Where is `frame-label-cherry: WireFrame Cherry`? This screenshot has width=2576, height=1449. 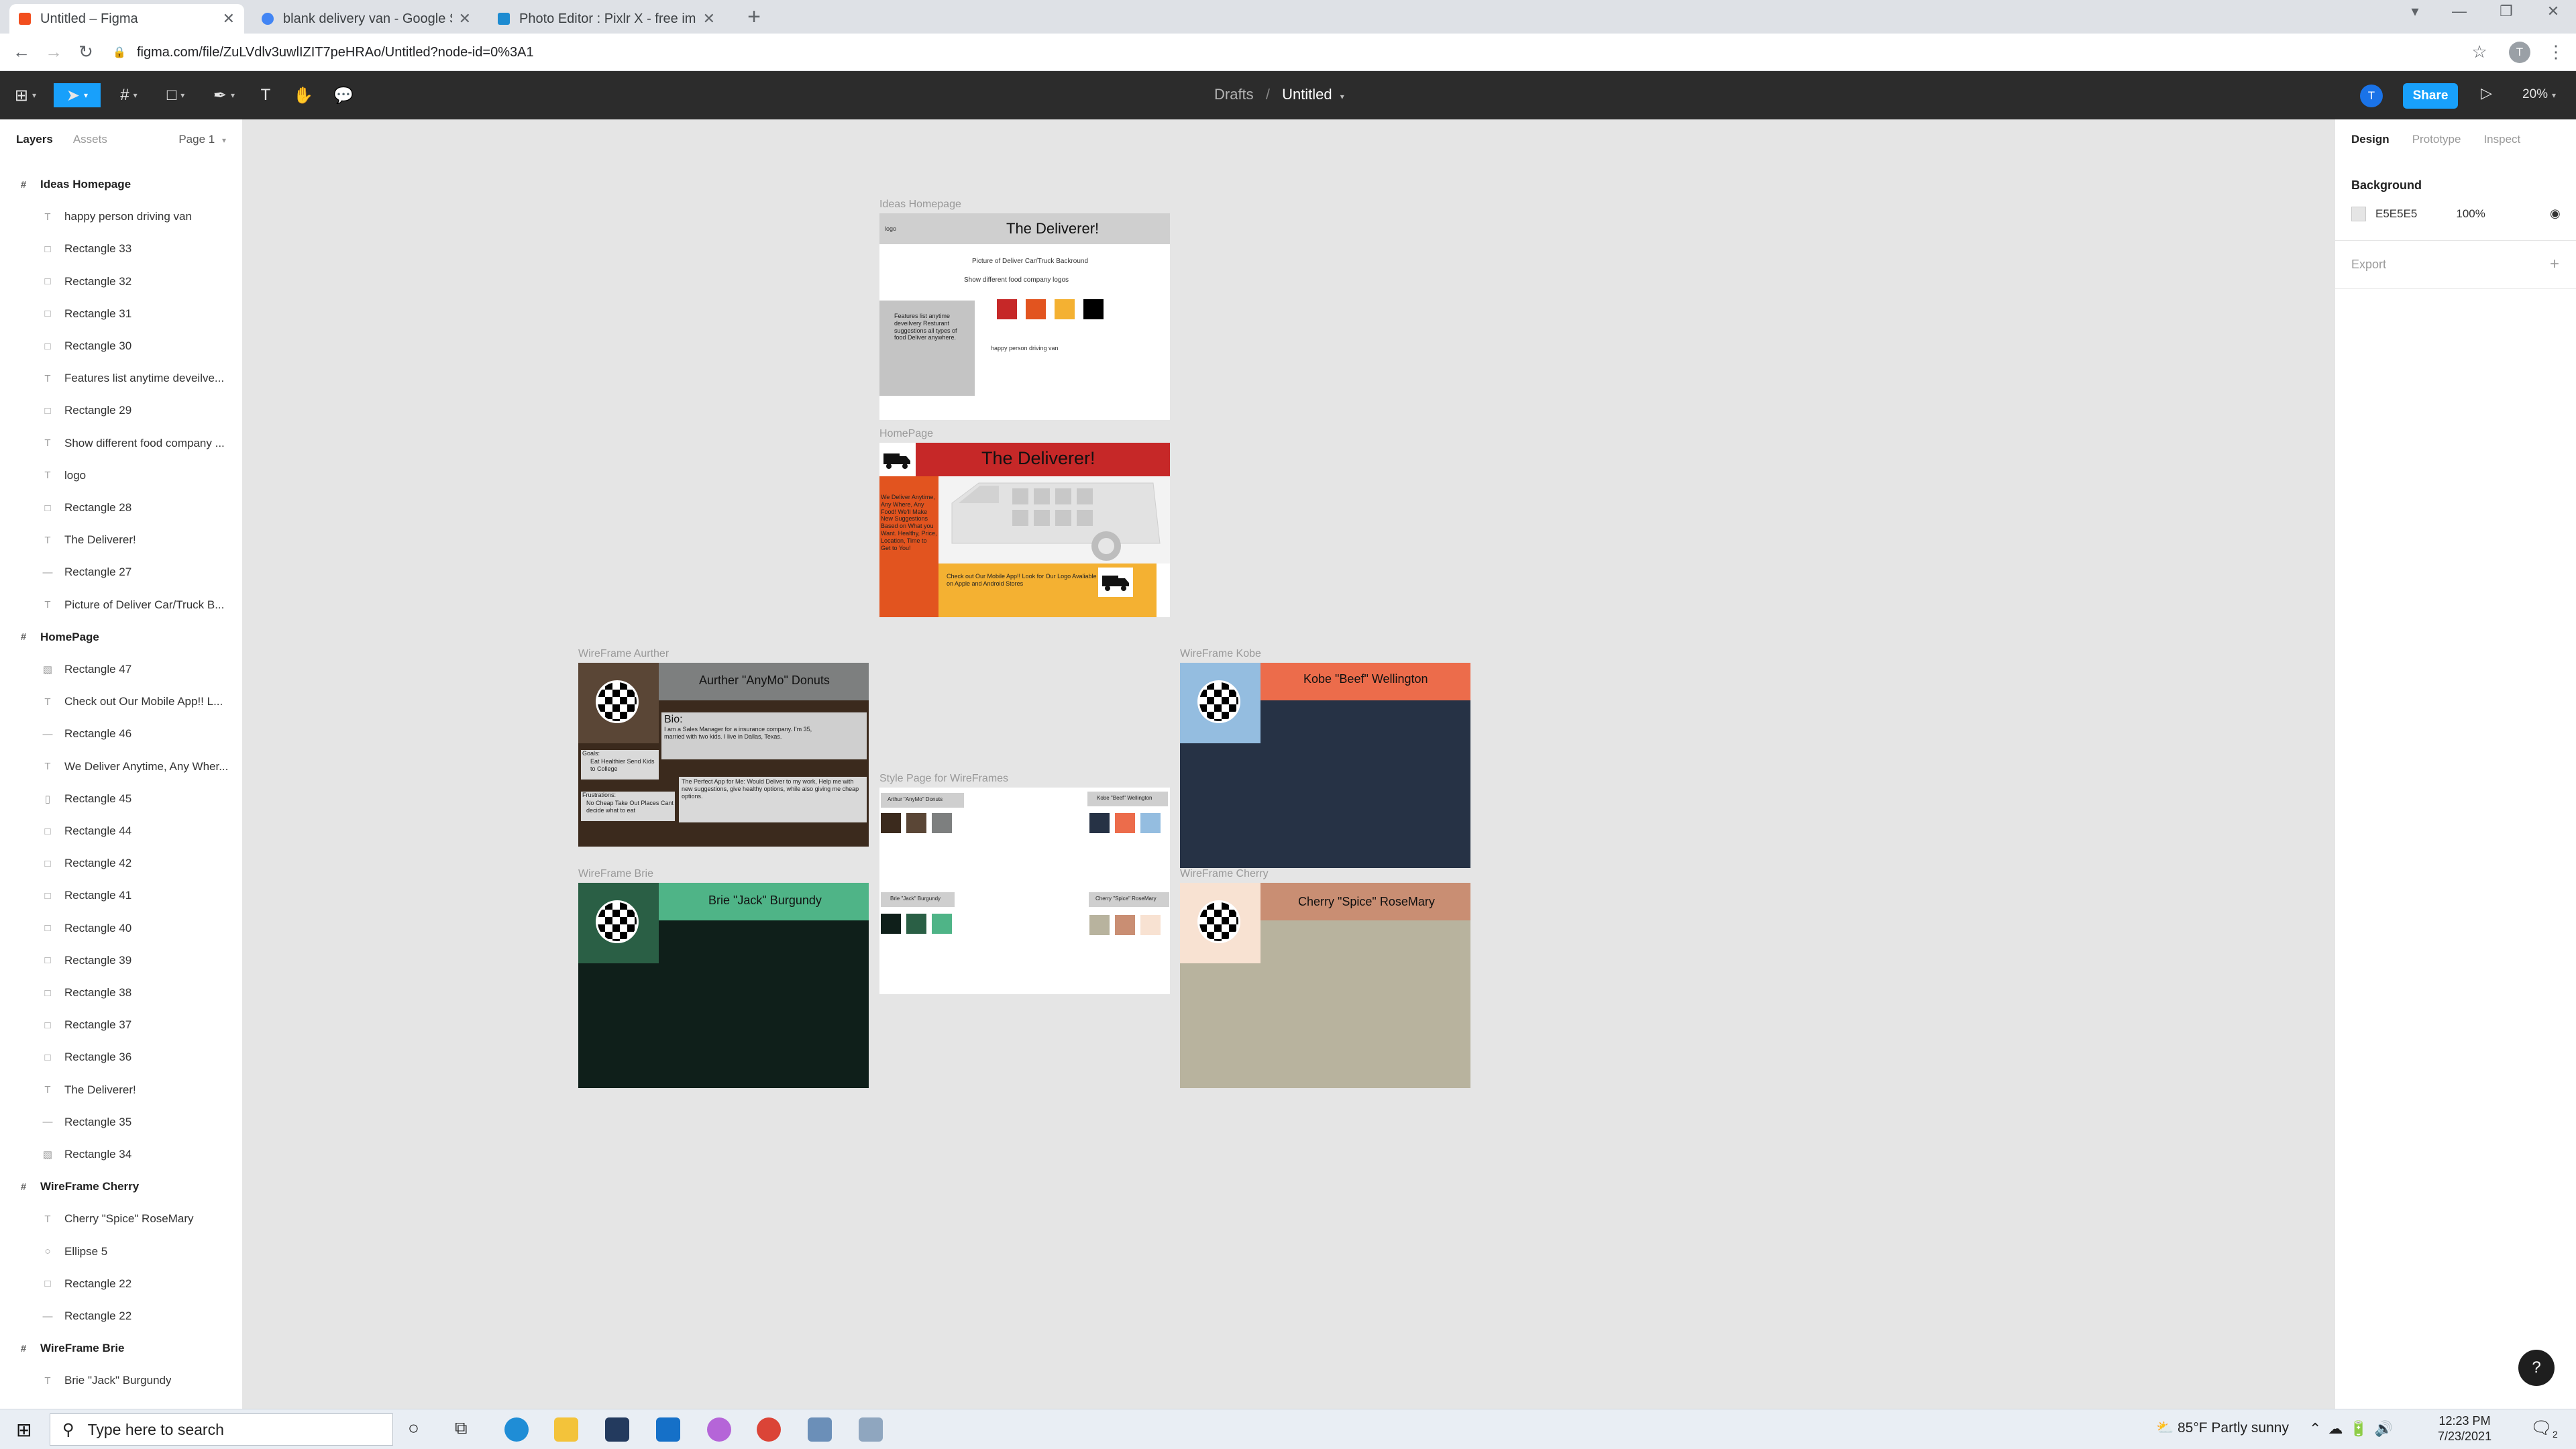
frame-label-cherry: WireFrame Cherry is located at coordinates (1224, 874).